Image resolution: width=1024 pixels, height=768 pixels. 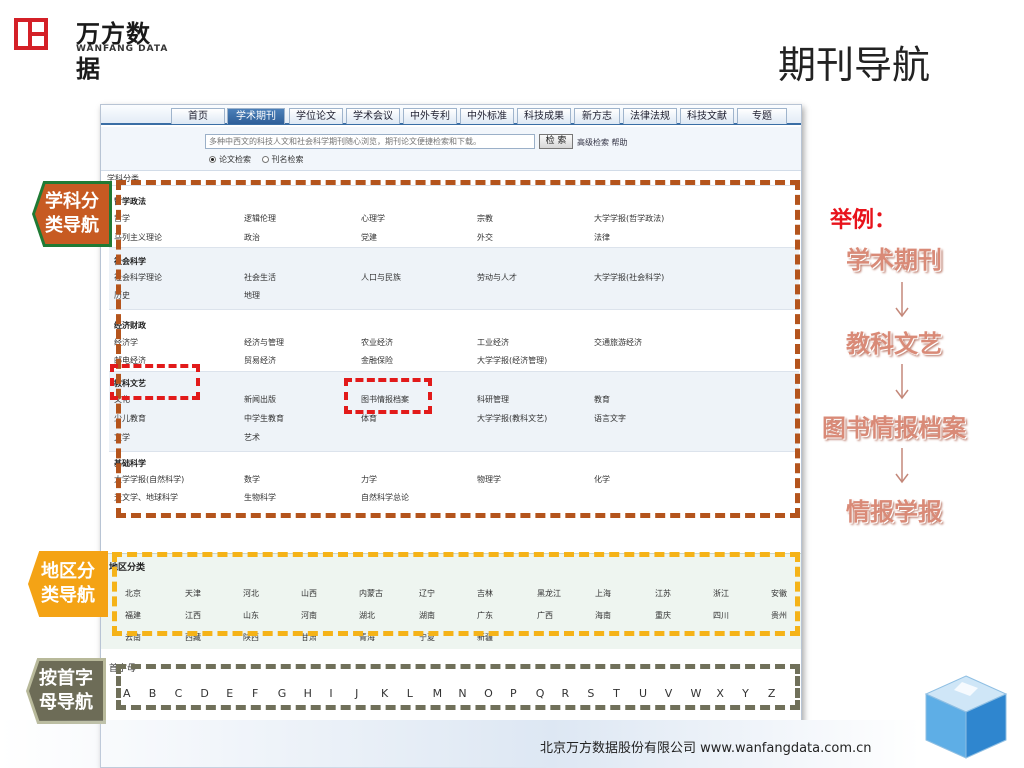 What do you see at coordinates (602, 142) in the screenshot?
I see `advanced-search-help-links: 高级检索 帮助` at bounding box center [602, 142].